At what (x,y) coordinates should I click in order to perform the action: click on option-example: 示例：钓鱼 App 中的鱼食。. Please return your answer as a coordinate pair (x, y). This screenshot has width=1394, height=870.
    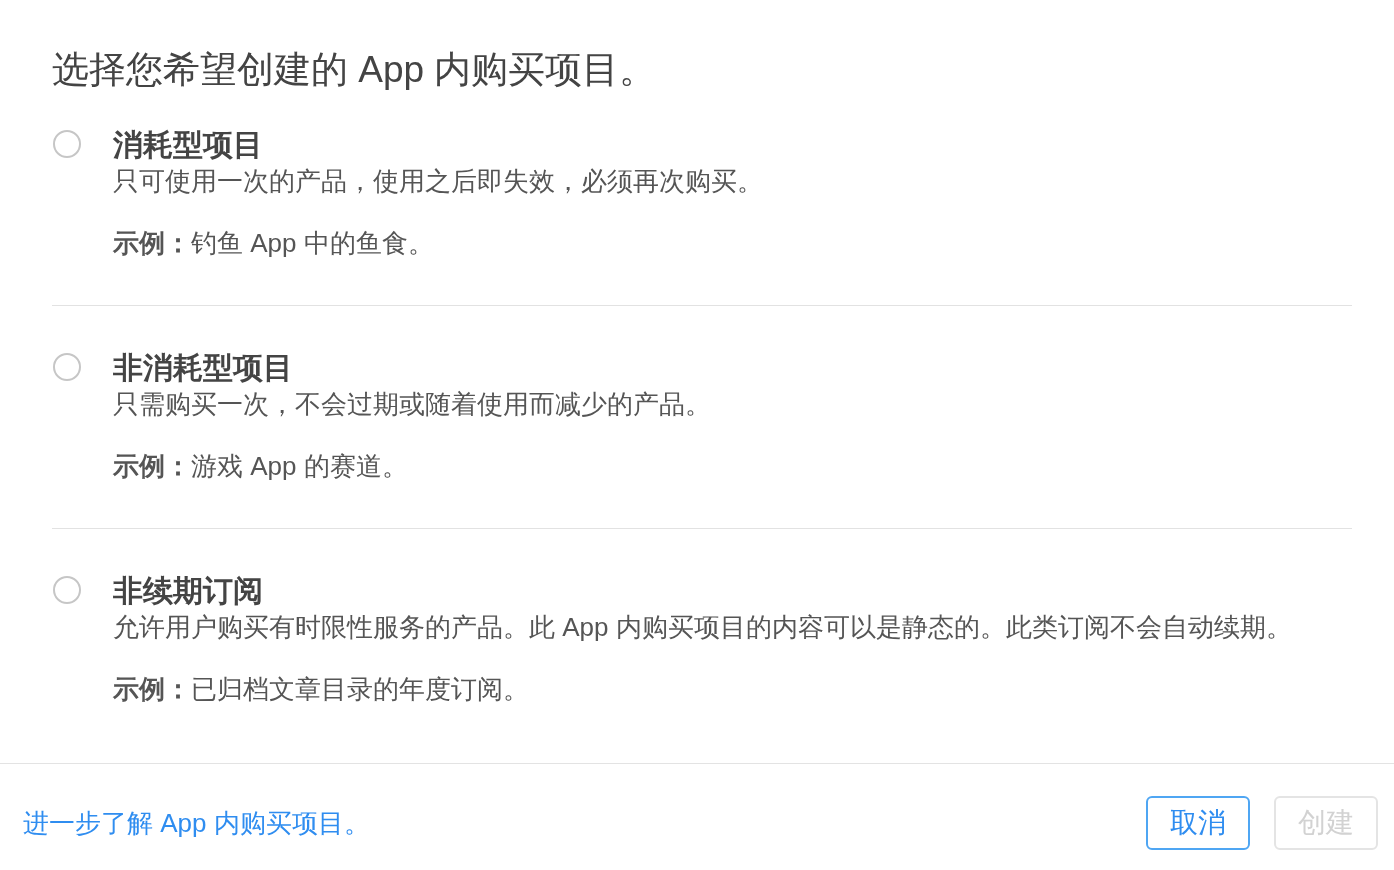
    Looking at the image, I should click on (273, 243).